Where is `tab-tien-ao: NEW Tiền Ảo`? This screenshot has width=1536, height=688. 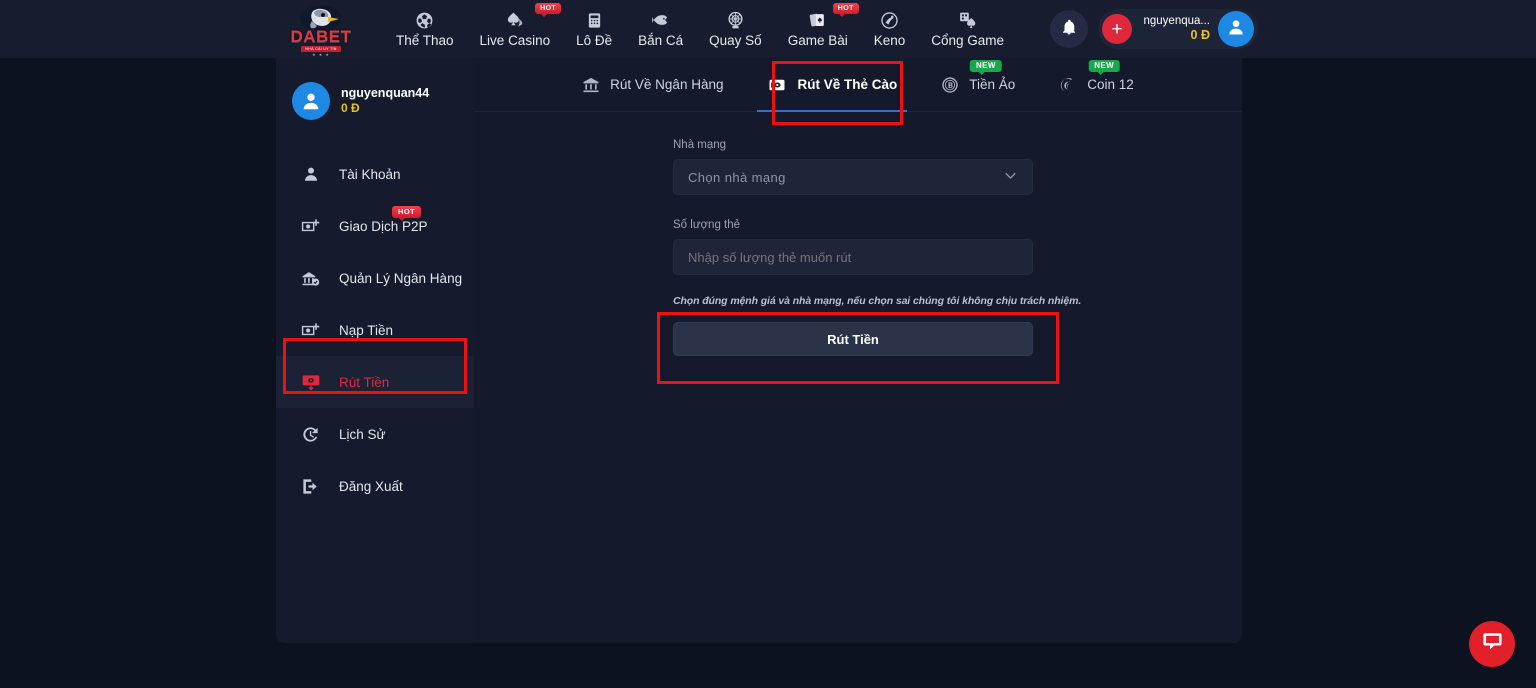 tab-tien-ao: NEW Tiền Ảo is located at coordinates (978, 85).